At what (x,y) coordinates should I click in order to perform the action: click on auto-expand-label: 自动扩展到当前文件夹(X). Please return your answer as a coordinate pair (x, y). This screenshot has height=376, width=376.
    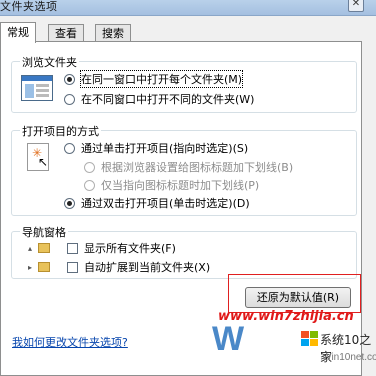
    Looking at the image, I should click on (147, 267).